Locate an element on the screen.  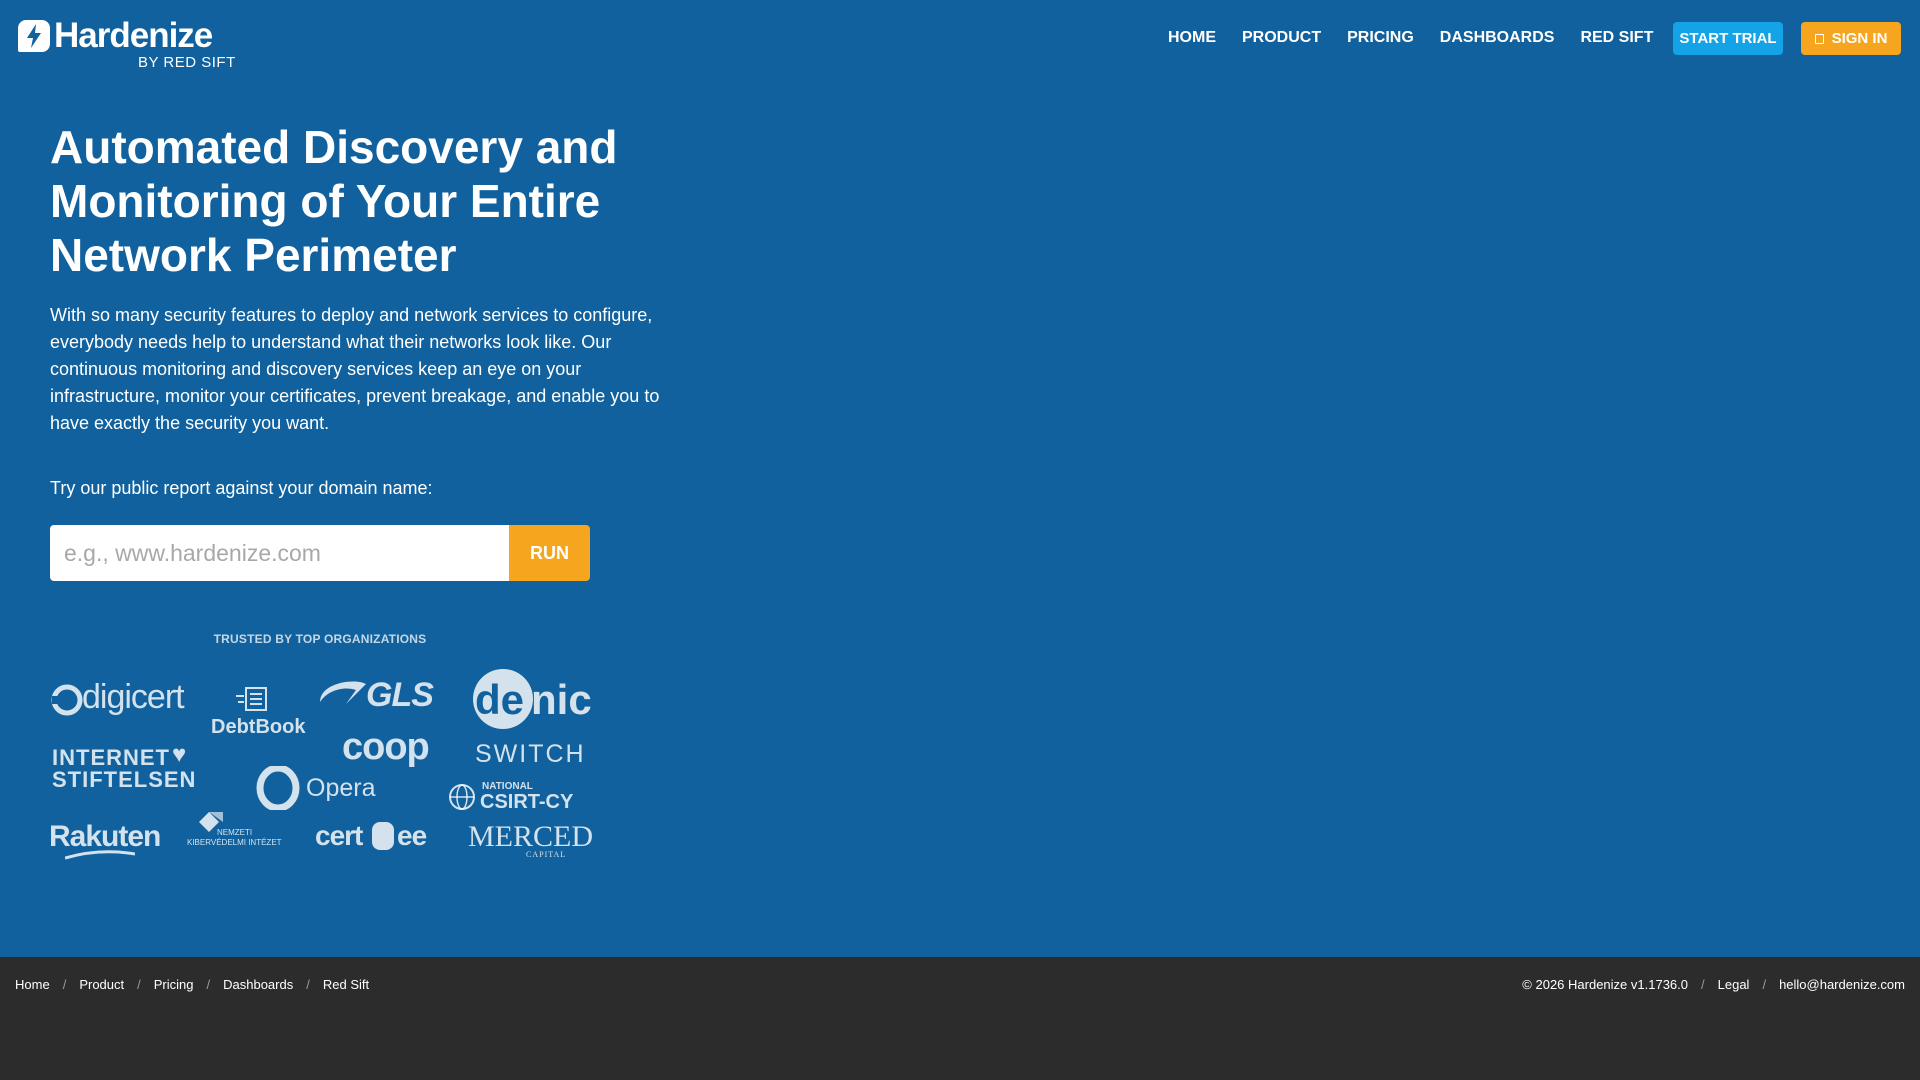
digicert-text: digicert is located at coordinates (133, 697).